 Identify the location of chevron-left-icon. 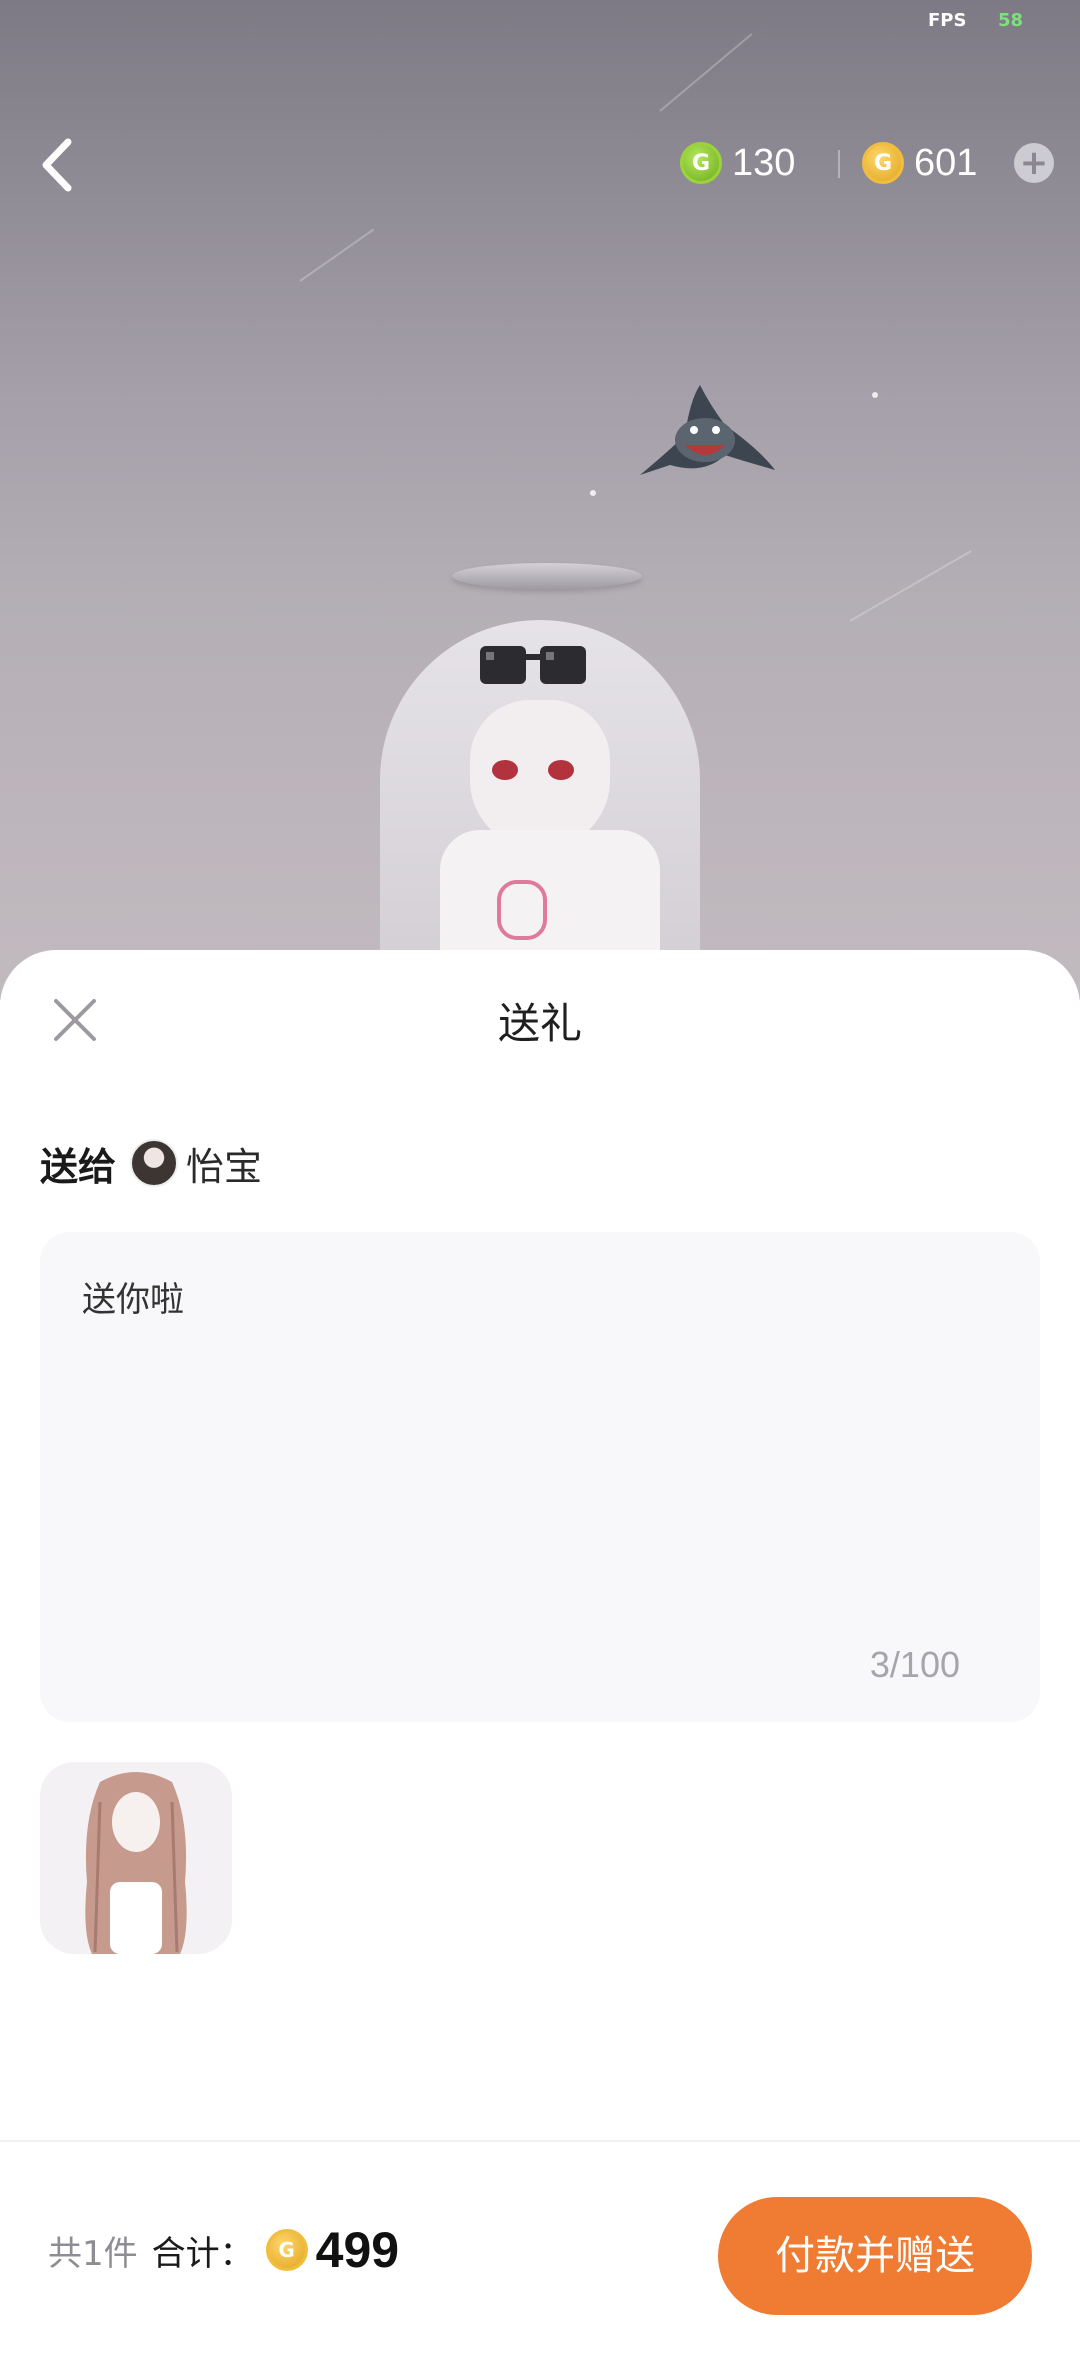
(57, 165).